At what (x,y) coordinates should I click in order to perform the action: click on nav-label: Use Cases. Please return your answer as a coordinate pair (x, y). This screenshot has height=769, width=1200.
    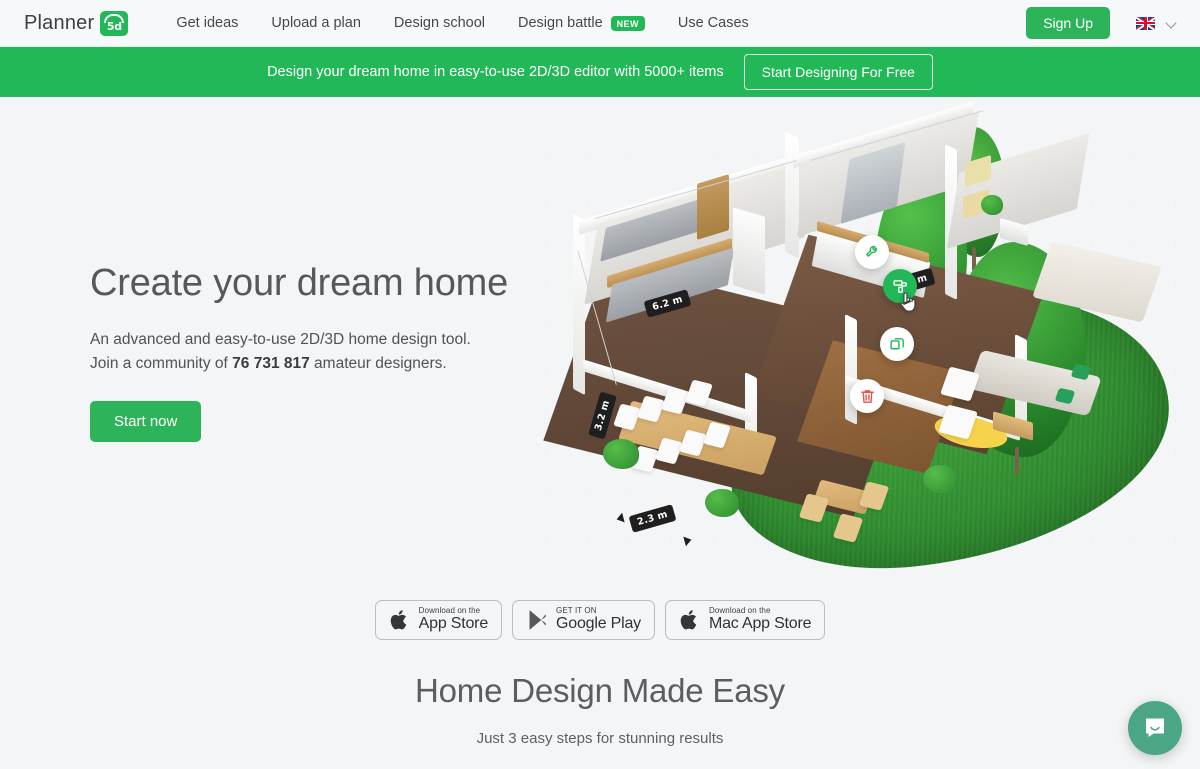
    Looking at the image, I should click on (713, 23).